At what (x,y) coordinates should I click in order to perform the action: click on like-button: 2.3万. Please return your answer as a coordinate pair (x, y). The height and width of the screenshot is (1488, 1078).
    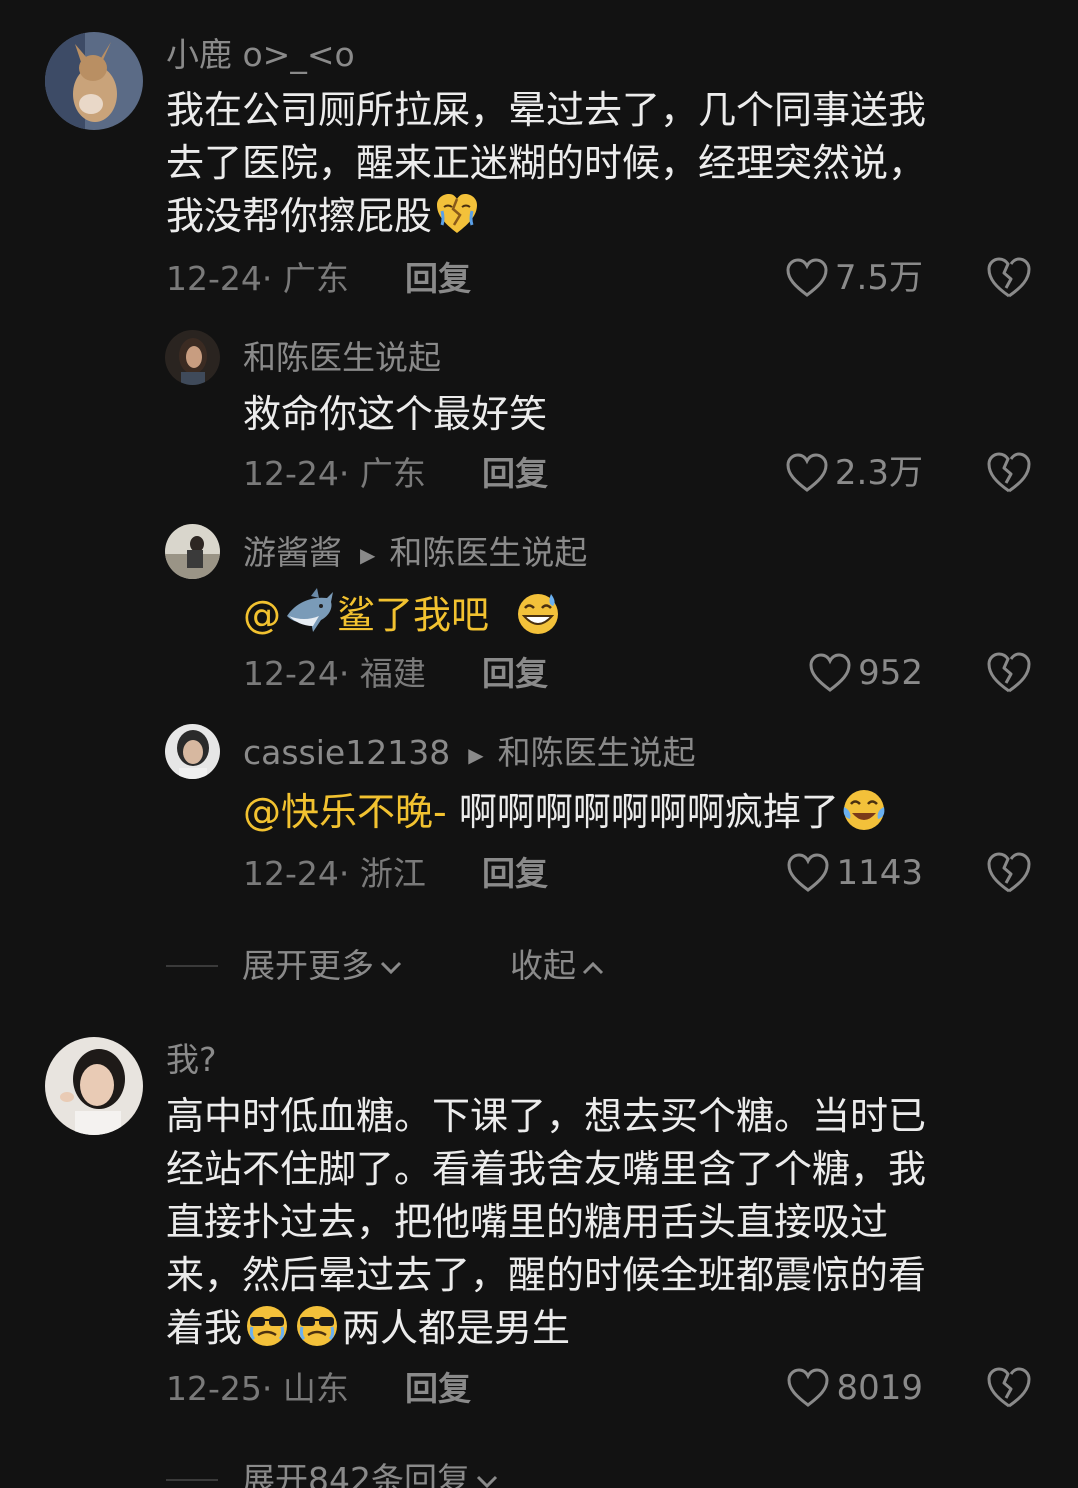
    Looking at the image, I should click on (854, 473).